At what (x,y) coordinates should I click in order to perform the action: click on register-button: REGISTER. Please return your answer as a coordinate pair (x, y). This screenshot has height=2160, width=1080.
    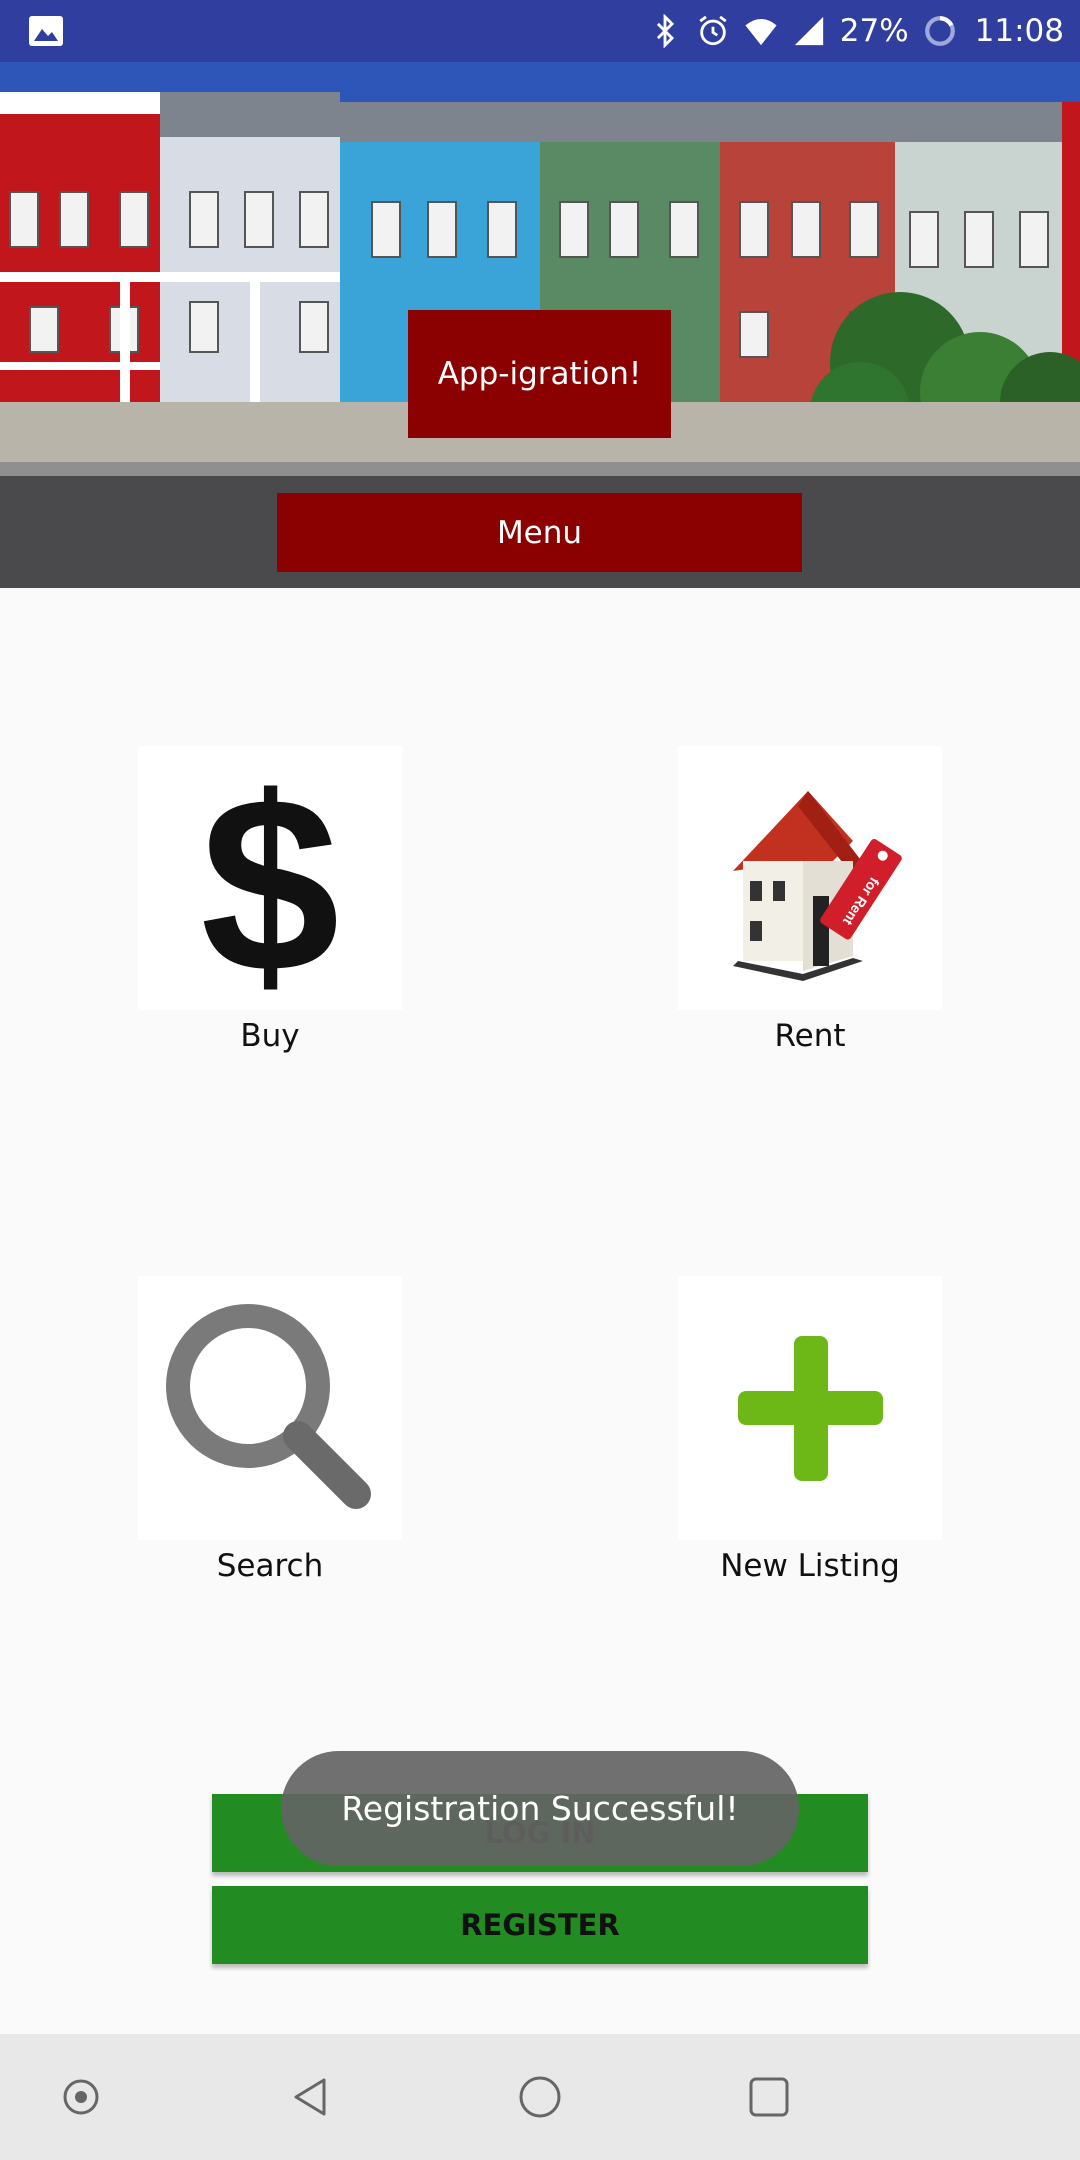
    Looking at the image, I should click on (540, 1925).